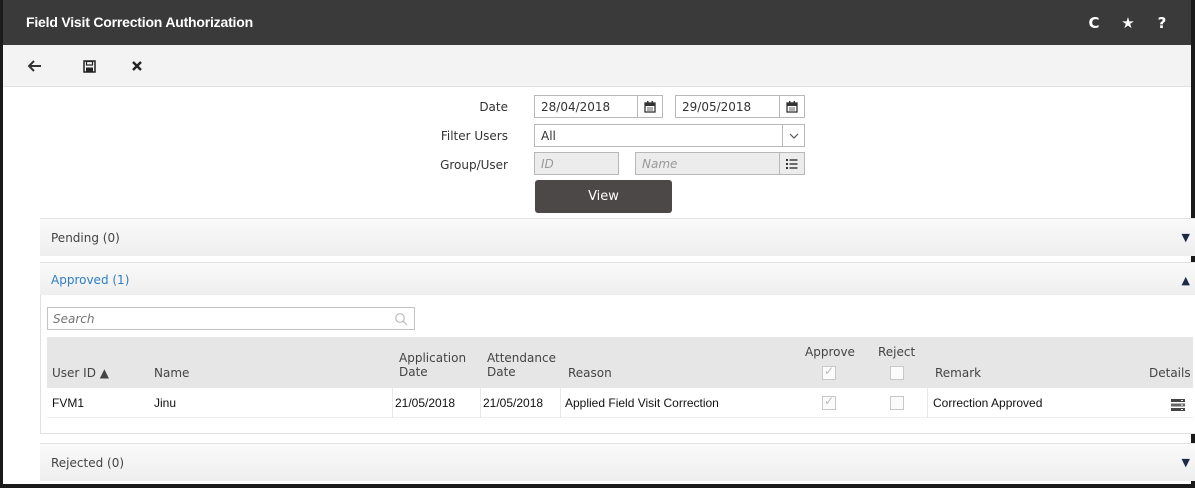  I want to click on floppy-disk-icon, so click(89, 66).